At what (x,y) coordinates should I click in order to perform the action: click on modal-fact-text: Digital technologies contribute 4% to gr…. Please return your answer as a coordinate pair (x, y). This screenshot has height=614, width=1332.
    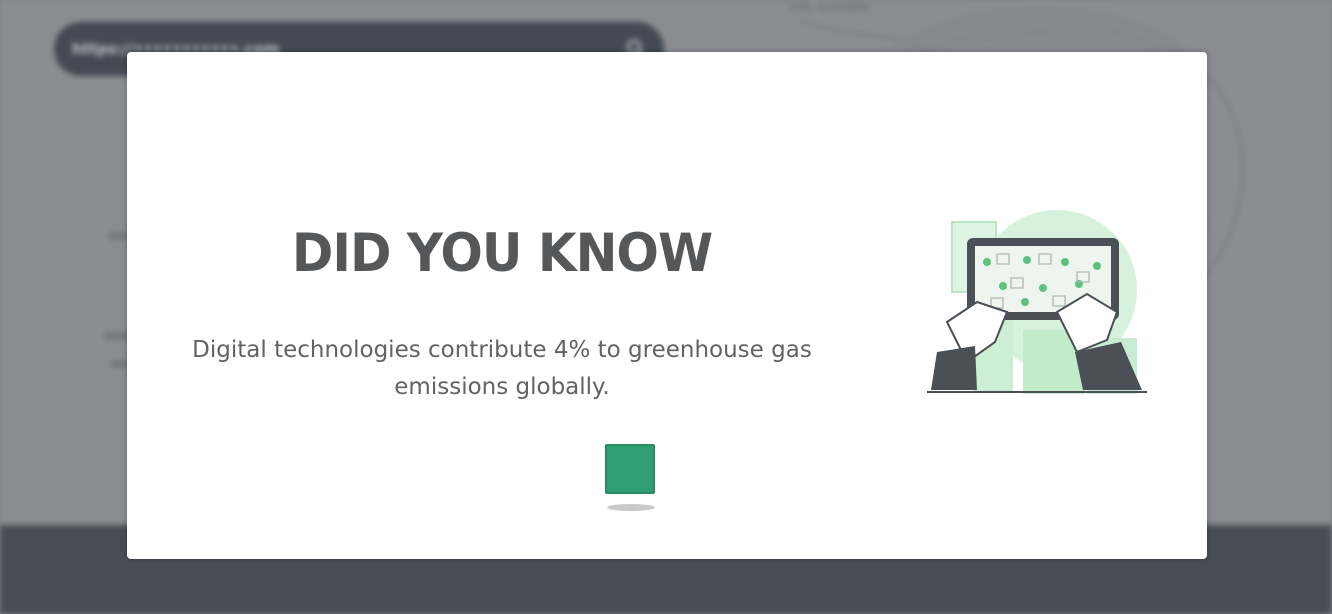
    Looking at the image, I should click on (502, 368).